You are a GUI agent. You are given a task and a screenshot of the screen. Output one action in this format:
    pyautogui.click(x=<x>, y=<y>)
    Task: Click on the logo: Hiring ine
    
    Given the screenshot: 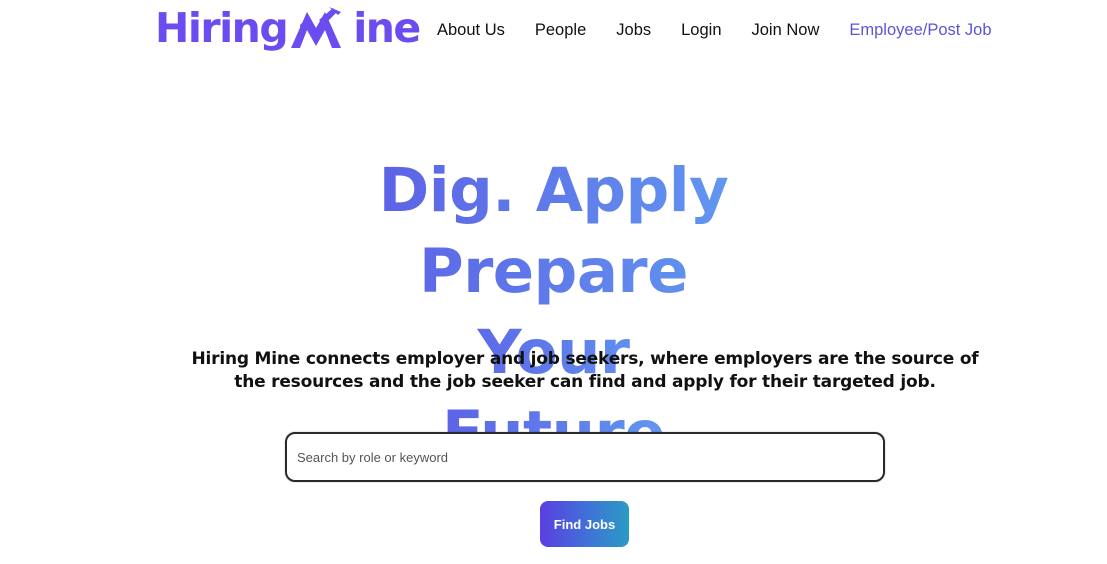 What is the action you would take?
    pyautogui.click(x=288, y=28)
    